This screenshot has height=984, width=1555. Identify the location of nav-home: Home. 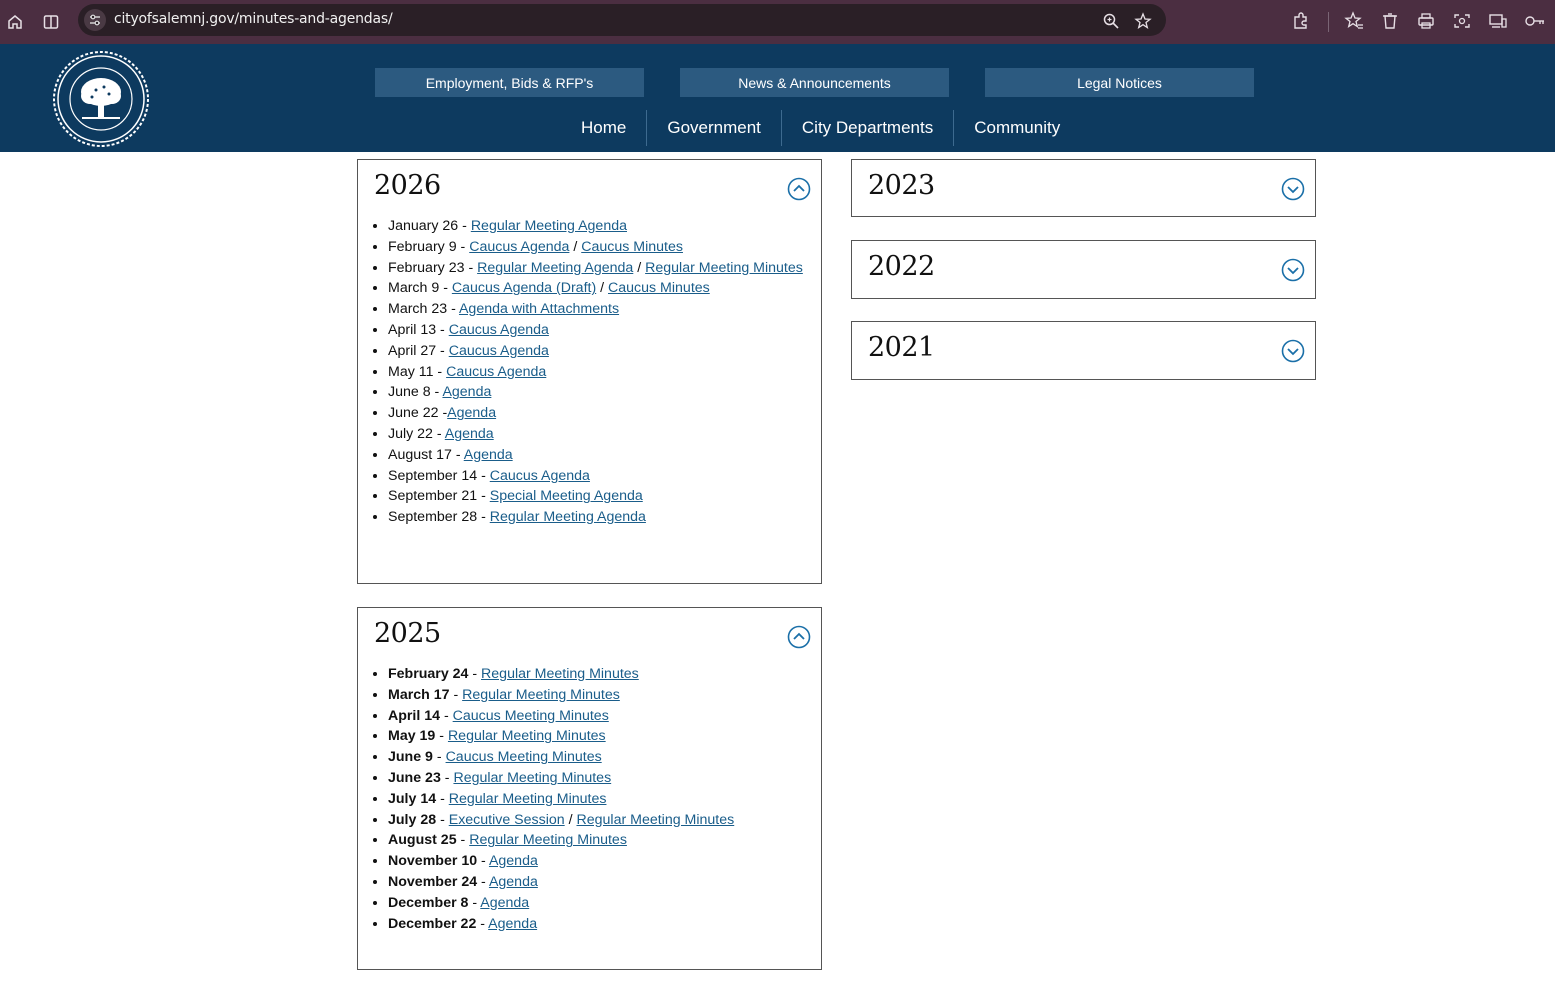
(603, 128).